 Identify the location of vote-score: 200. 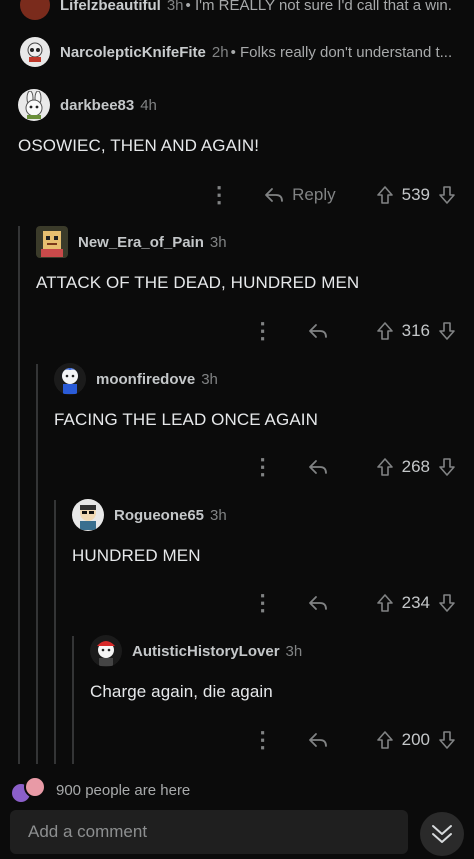
(415, 739).